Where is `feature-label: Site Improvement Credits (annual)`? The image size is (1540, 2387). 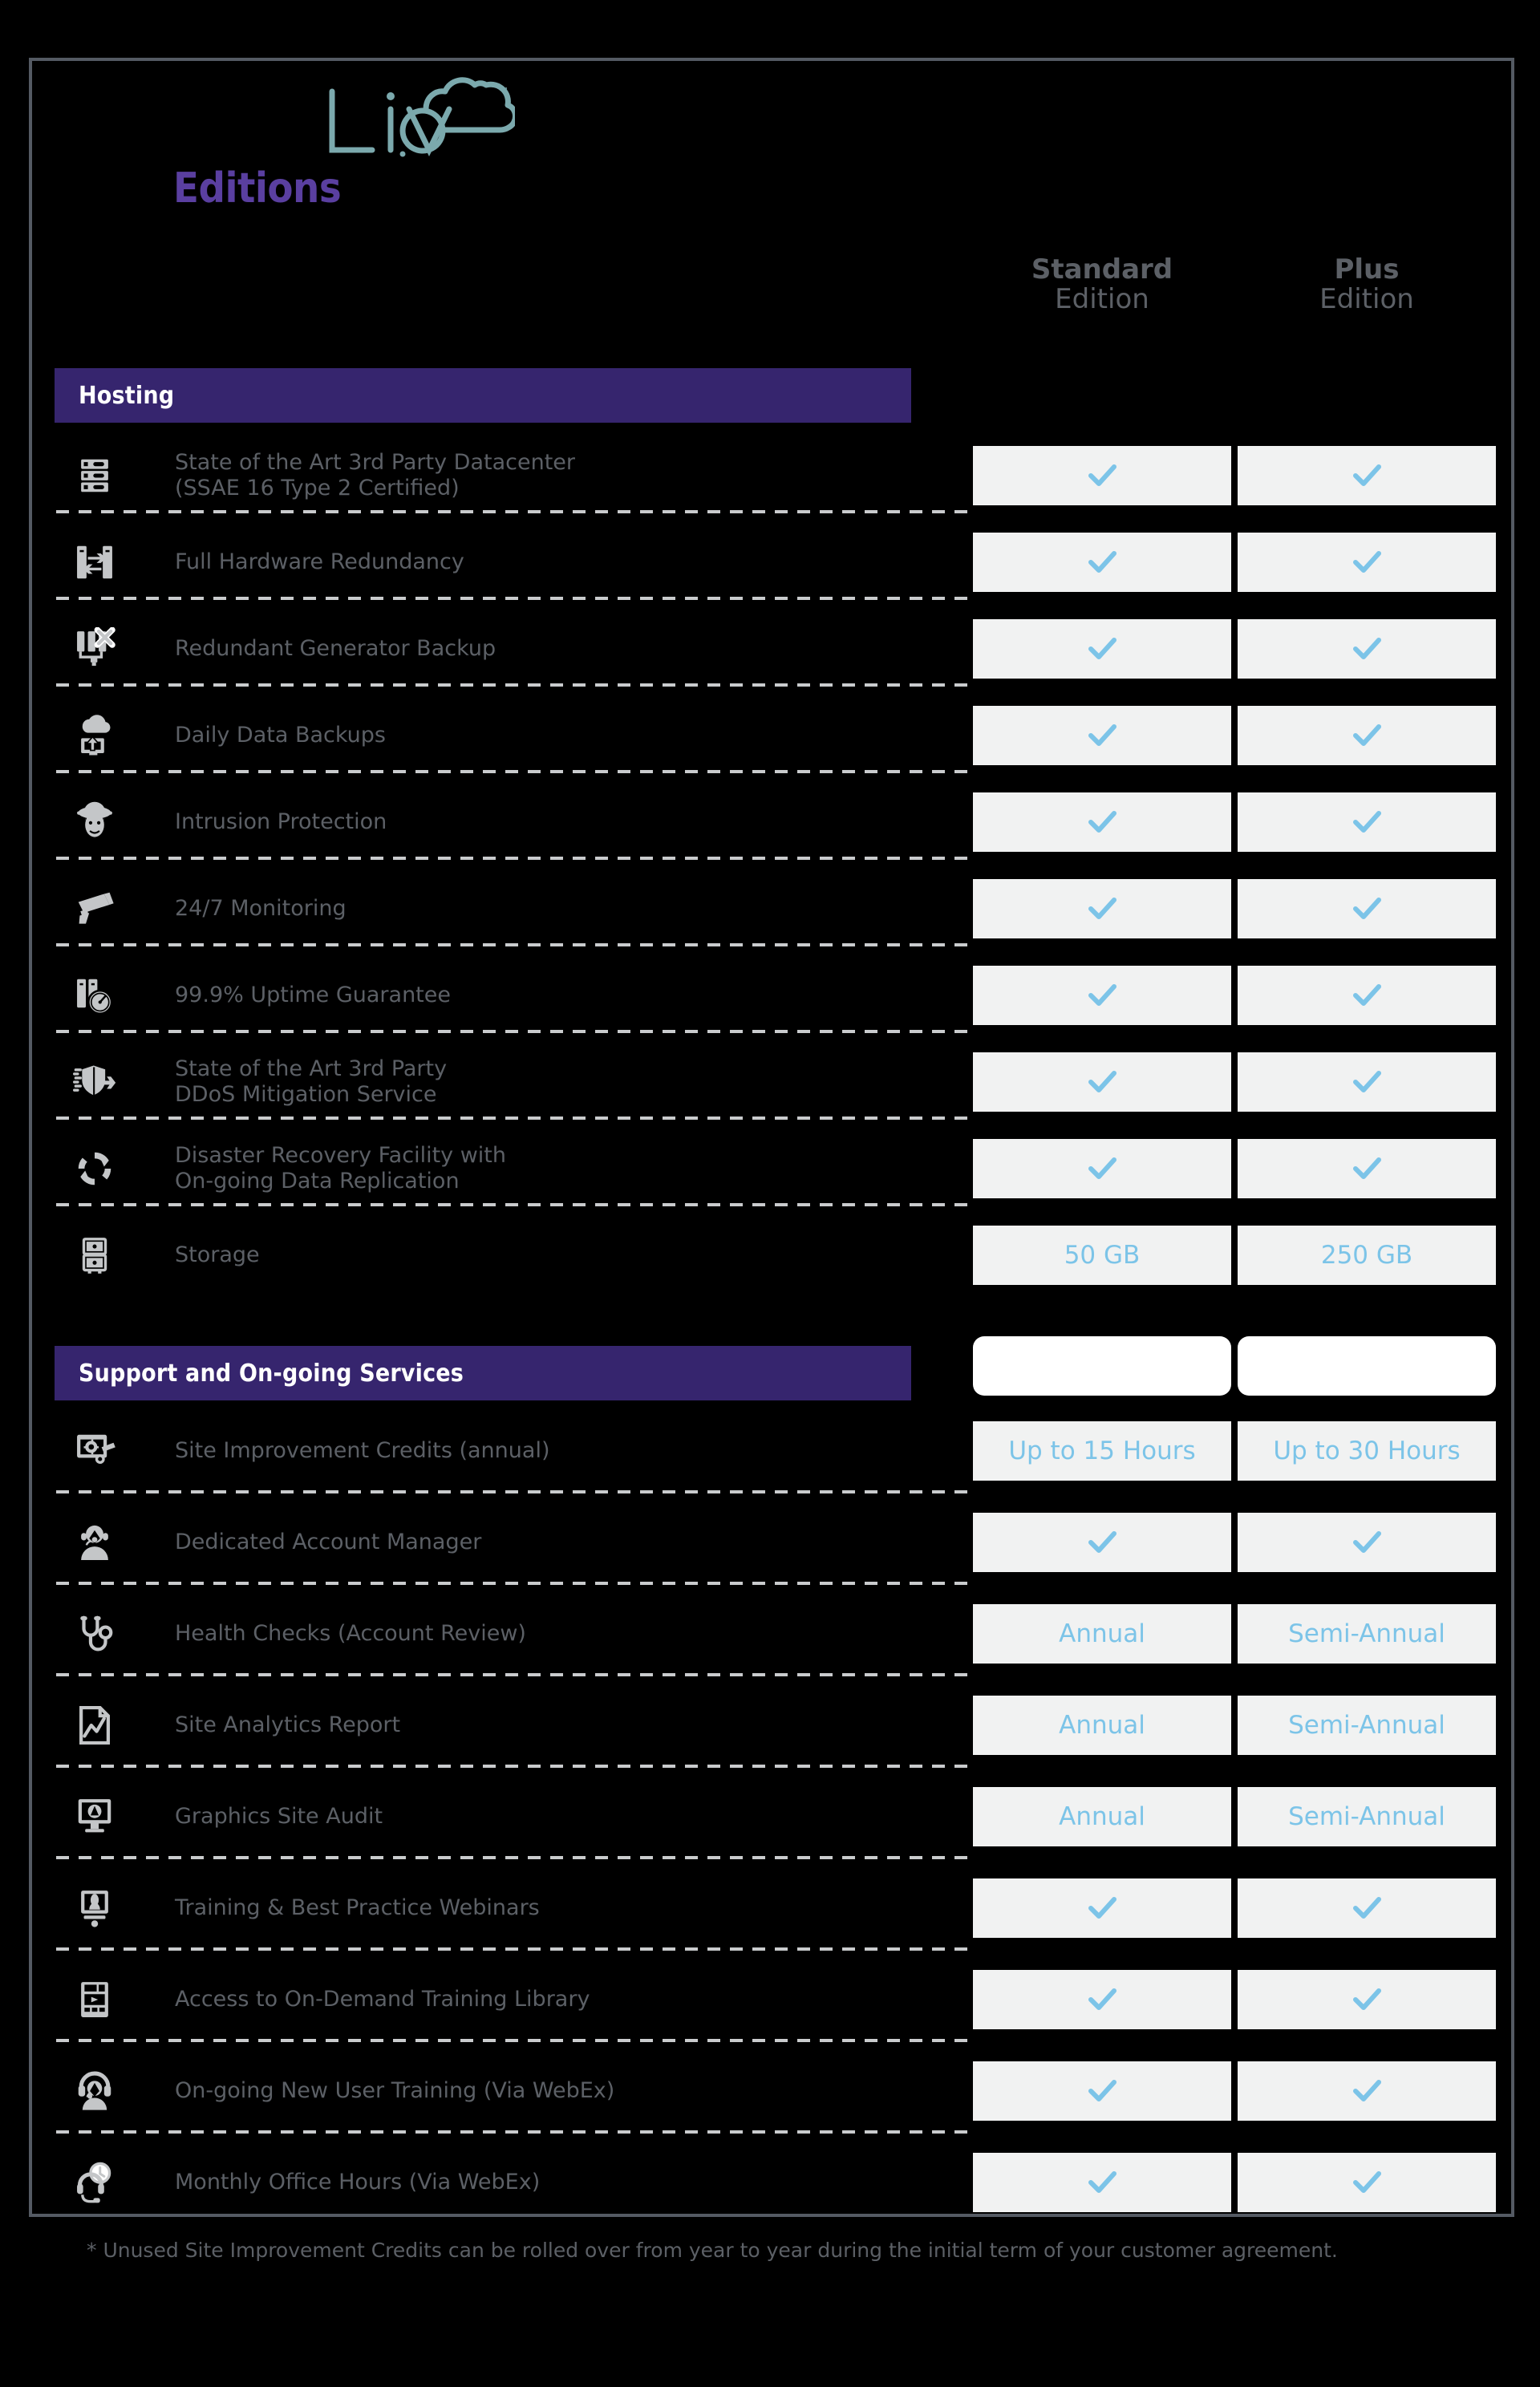 feature-label: Site Improvement Credits (annual) is located at coordinates (568, 1451).